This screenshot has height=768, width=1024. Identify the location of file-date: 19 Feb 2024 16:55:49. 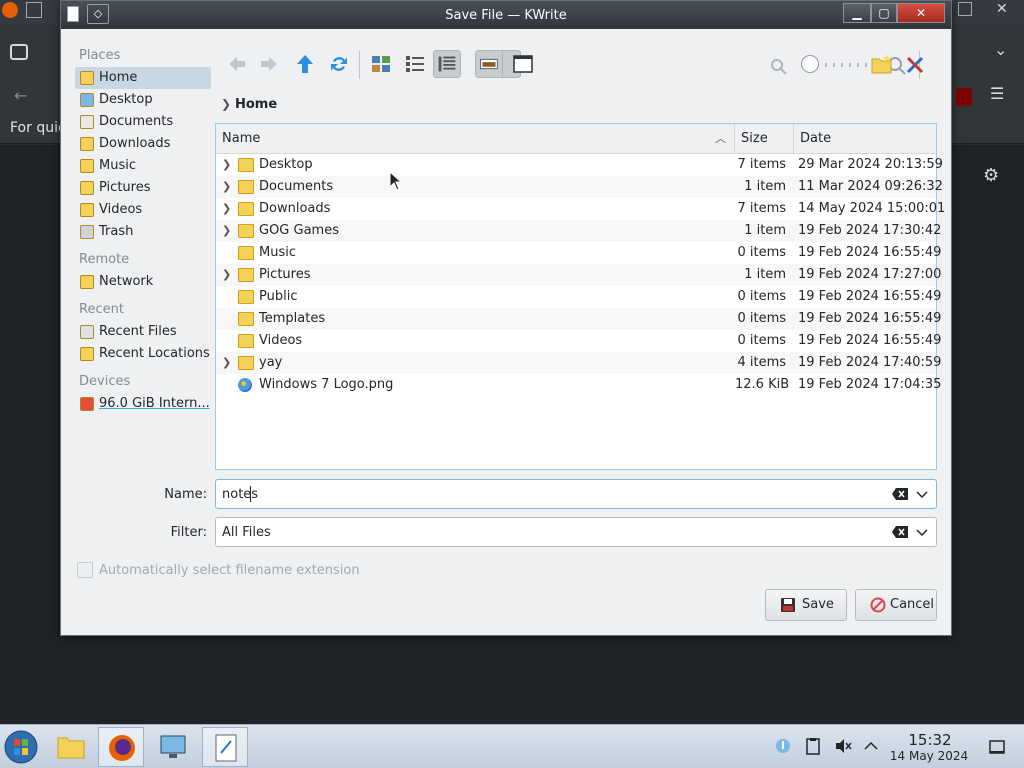
(870, 318).